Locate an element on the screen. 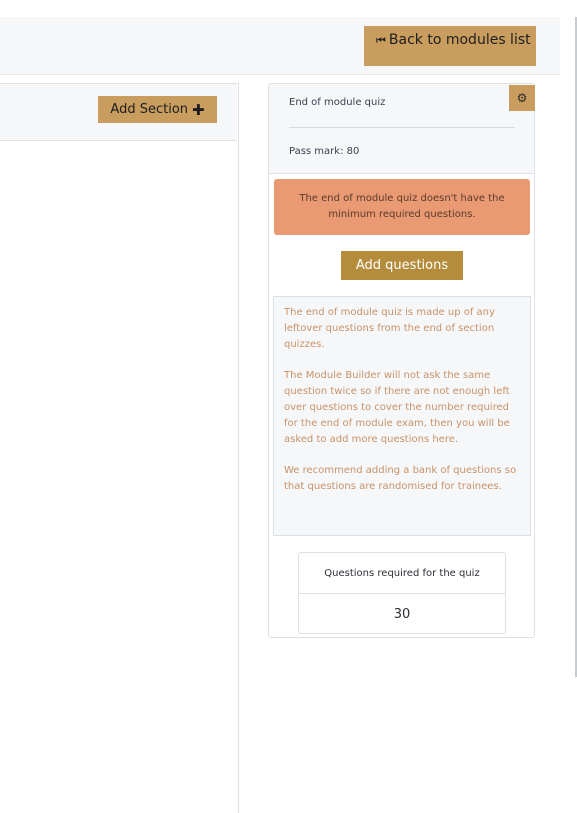 The height and width of the screenshot is (813, 577). plus-icon: ✚ is located at coordinates (198, 109).